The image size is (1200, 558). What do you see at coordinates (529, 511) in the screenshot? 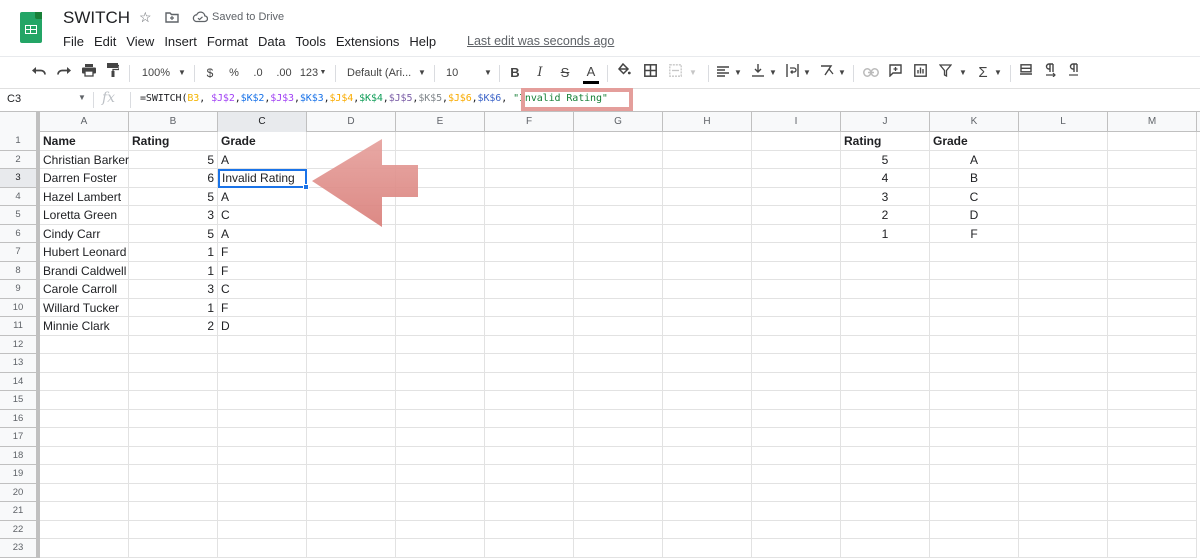
I see `cell-f21` at bounding box center [529, 511].